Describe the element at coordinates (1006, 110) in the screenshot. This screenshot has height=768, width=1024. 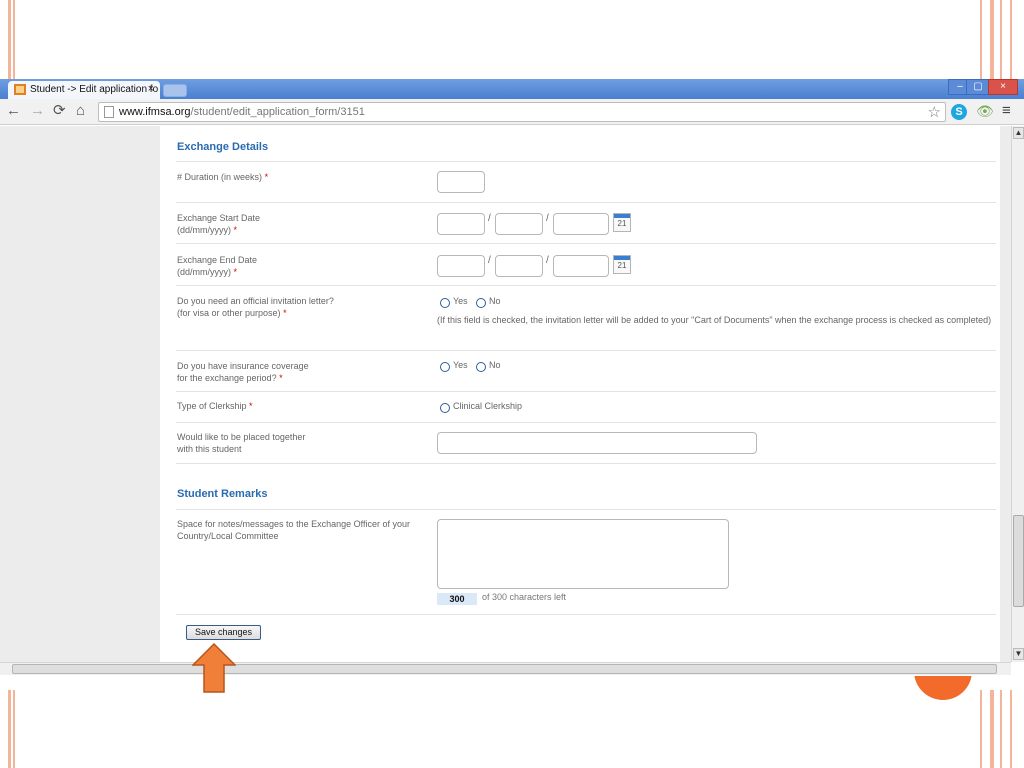
I see `browser-menu-icon: ≡` at that location.